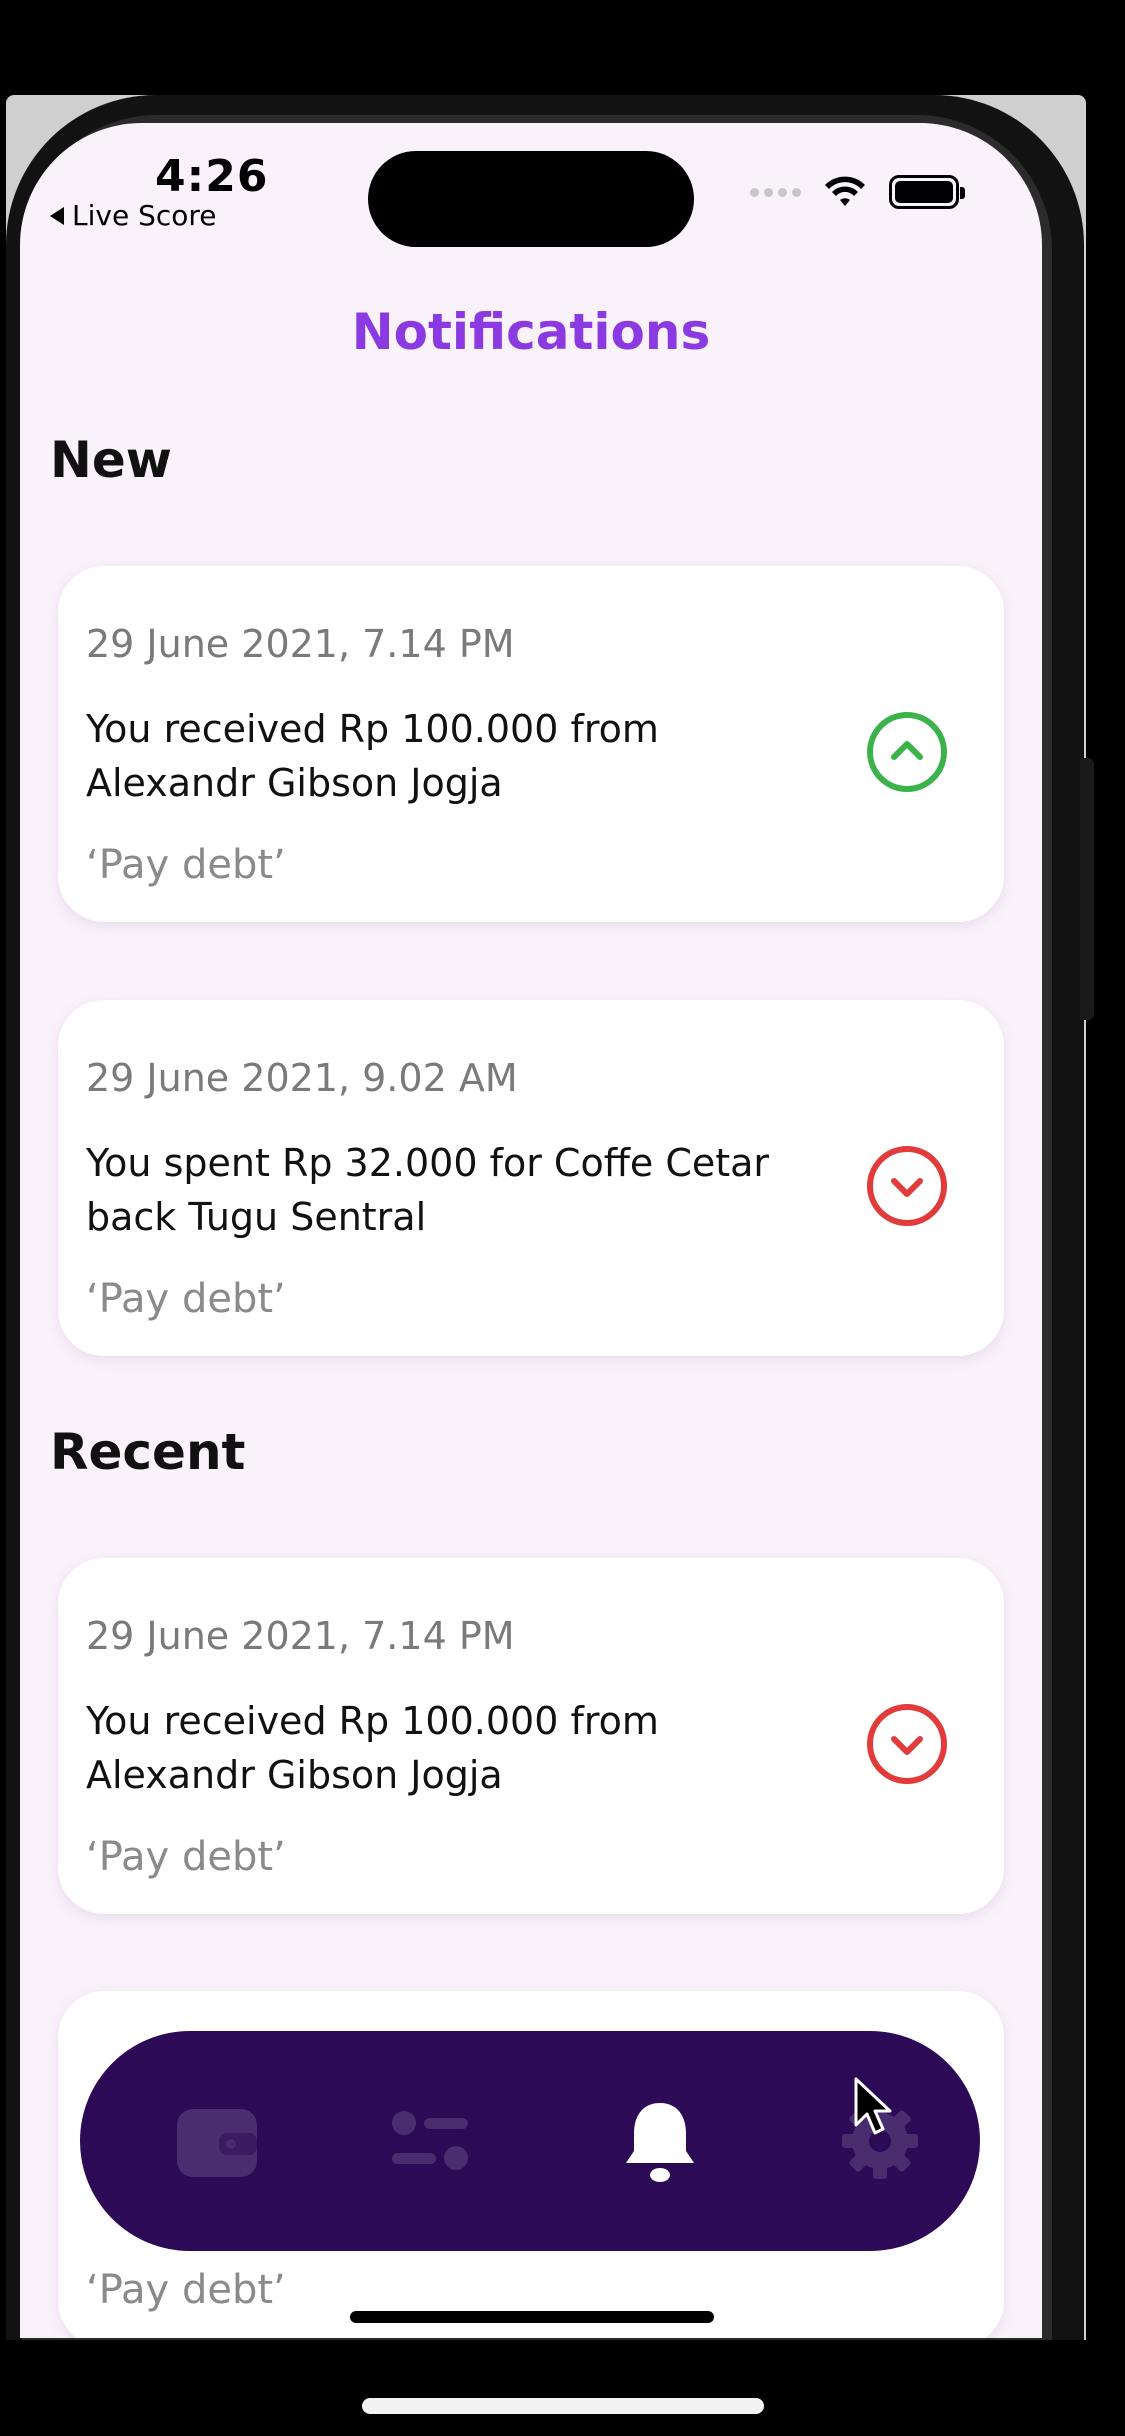 This screenshot has height=2436, width=1125. What do you see at coordinates (531, 332) in the screenshot?
I see `page-title: Notifications` at bounding box center [531, 332].